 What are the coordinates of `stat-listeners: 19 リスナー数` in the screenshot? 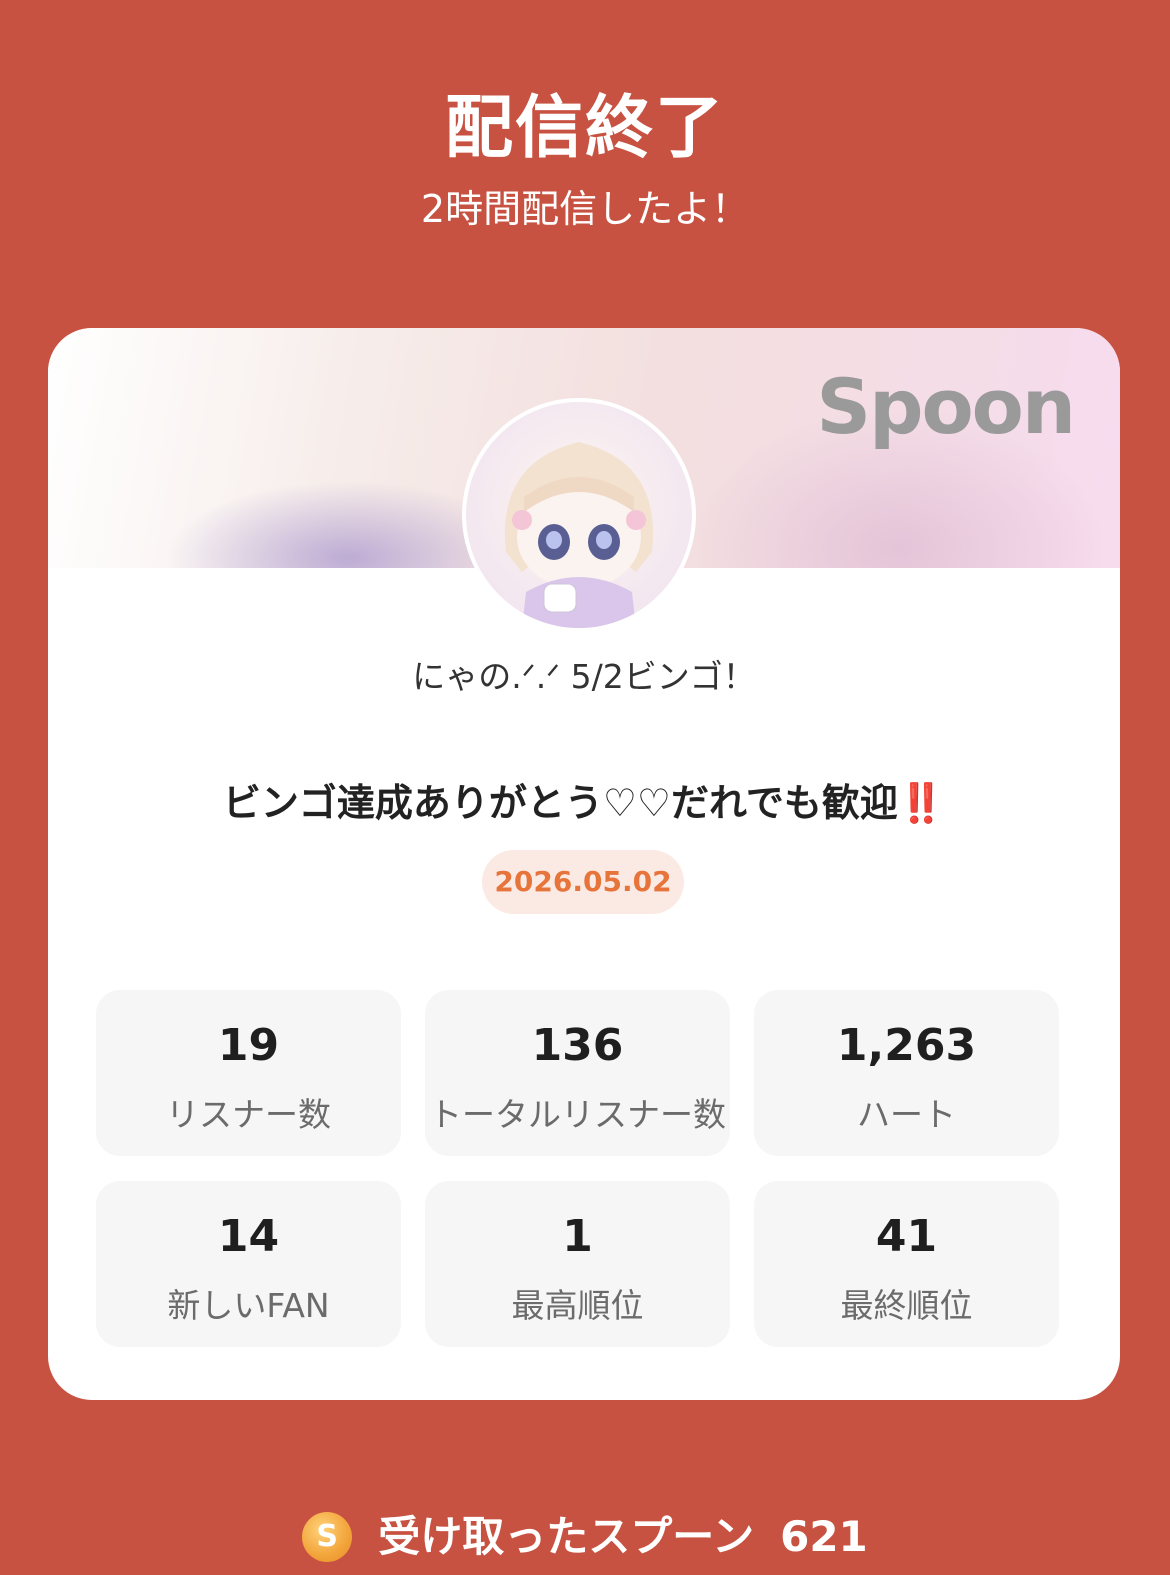 It's located at (248, 1073).